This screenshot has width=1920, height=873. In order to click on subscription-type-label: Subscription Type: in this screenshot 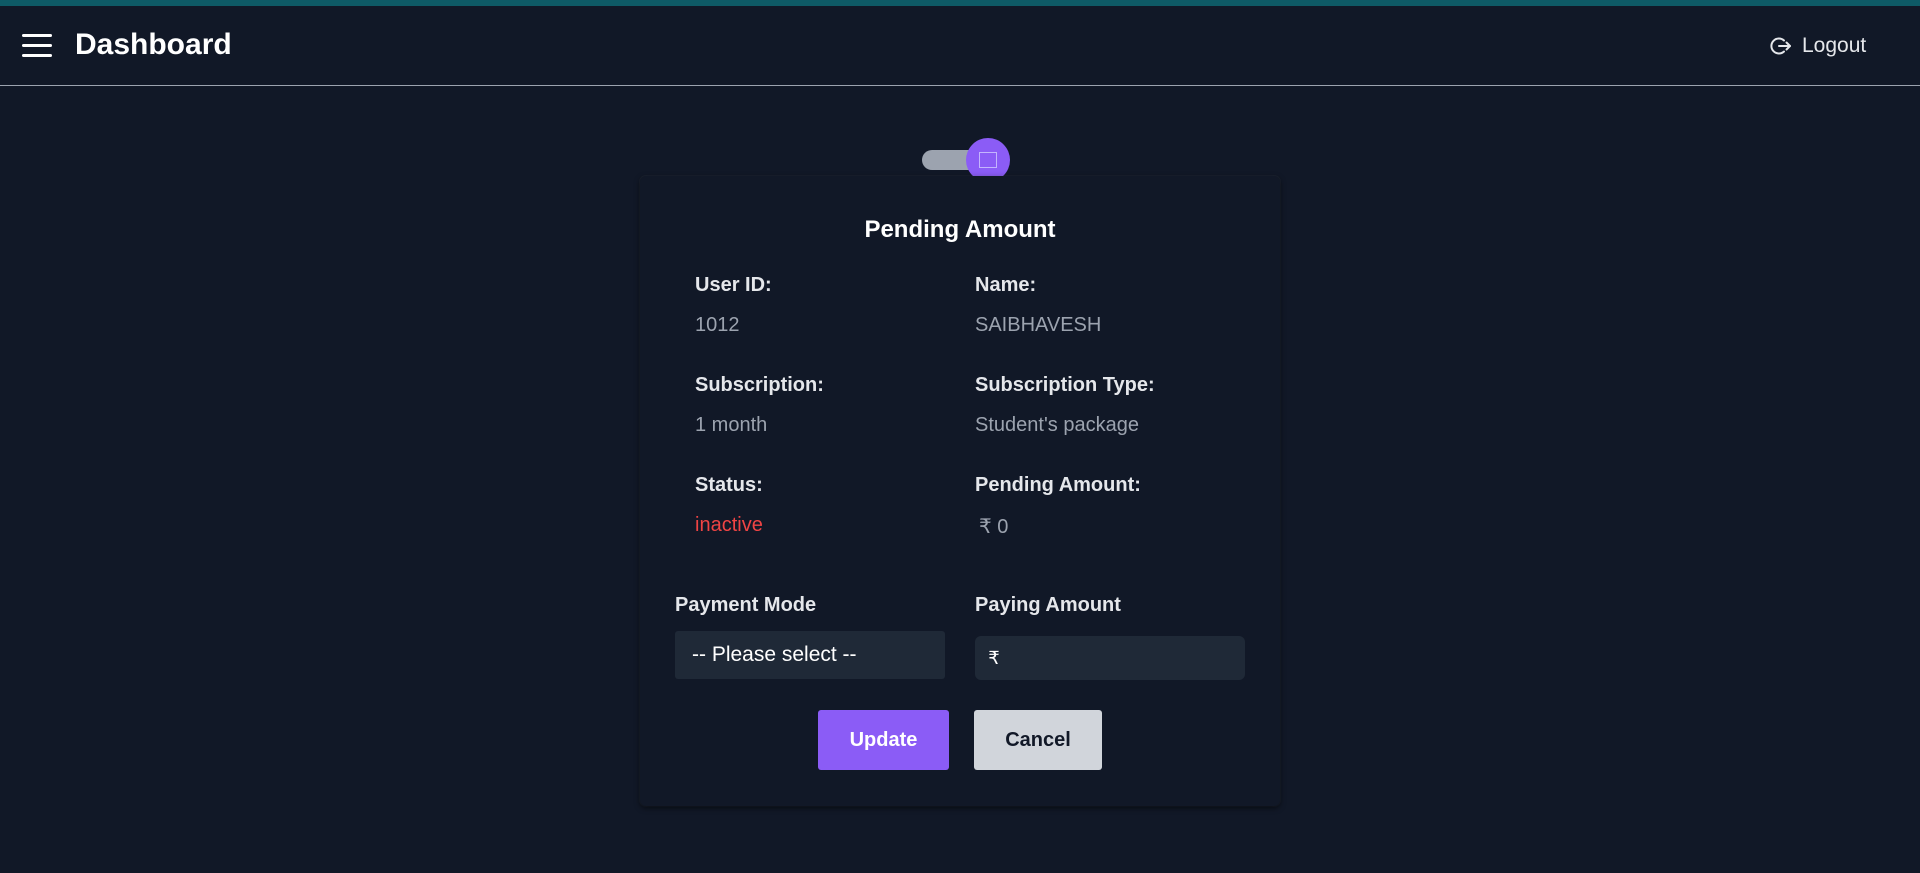, I will do `click(1065, 385)`.